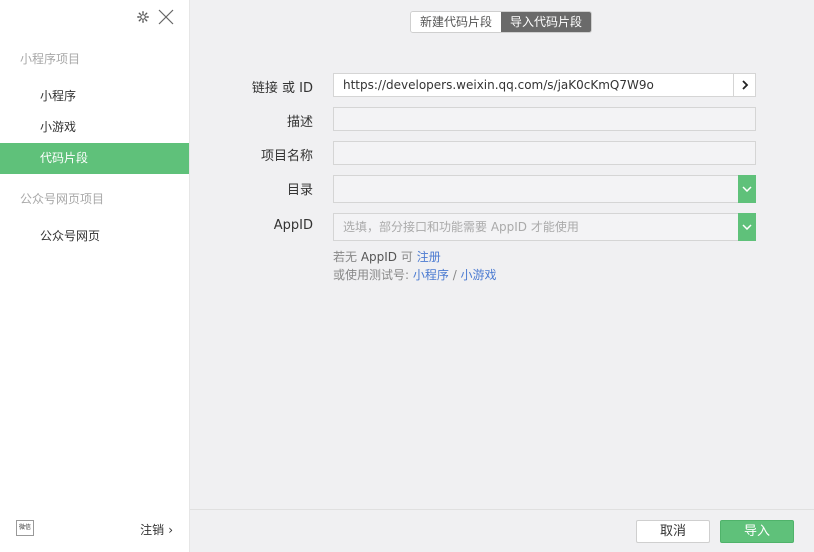 This screenshot has width=814, height=552. What do you see at coordinates (299, 190) in the screenshot?
I see `directory-label: 目录` at bounding box center [299, 190].